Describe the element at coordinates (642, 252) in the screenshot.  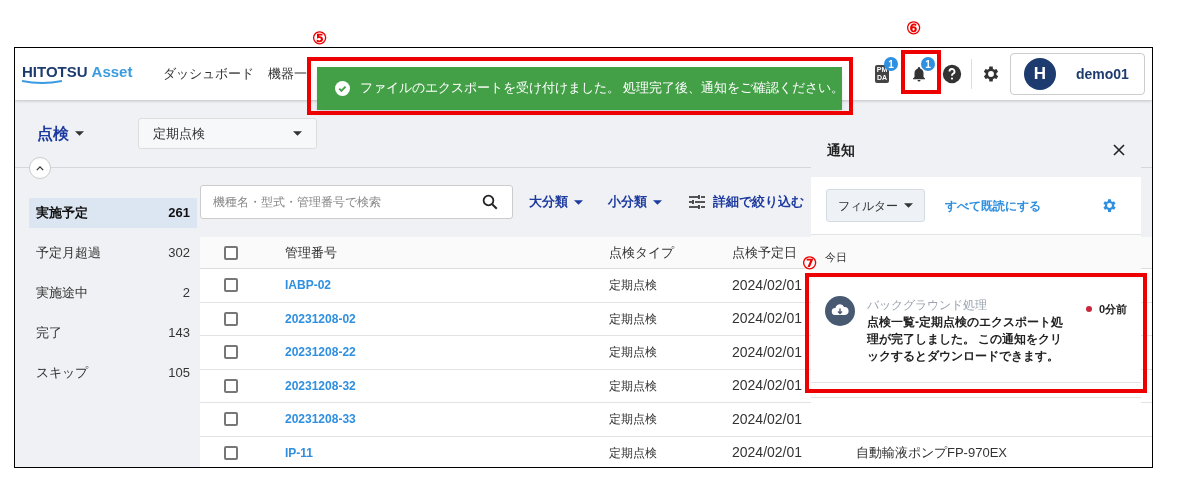
I see `column-header: 点検タイプ` at that location.